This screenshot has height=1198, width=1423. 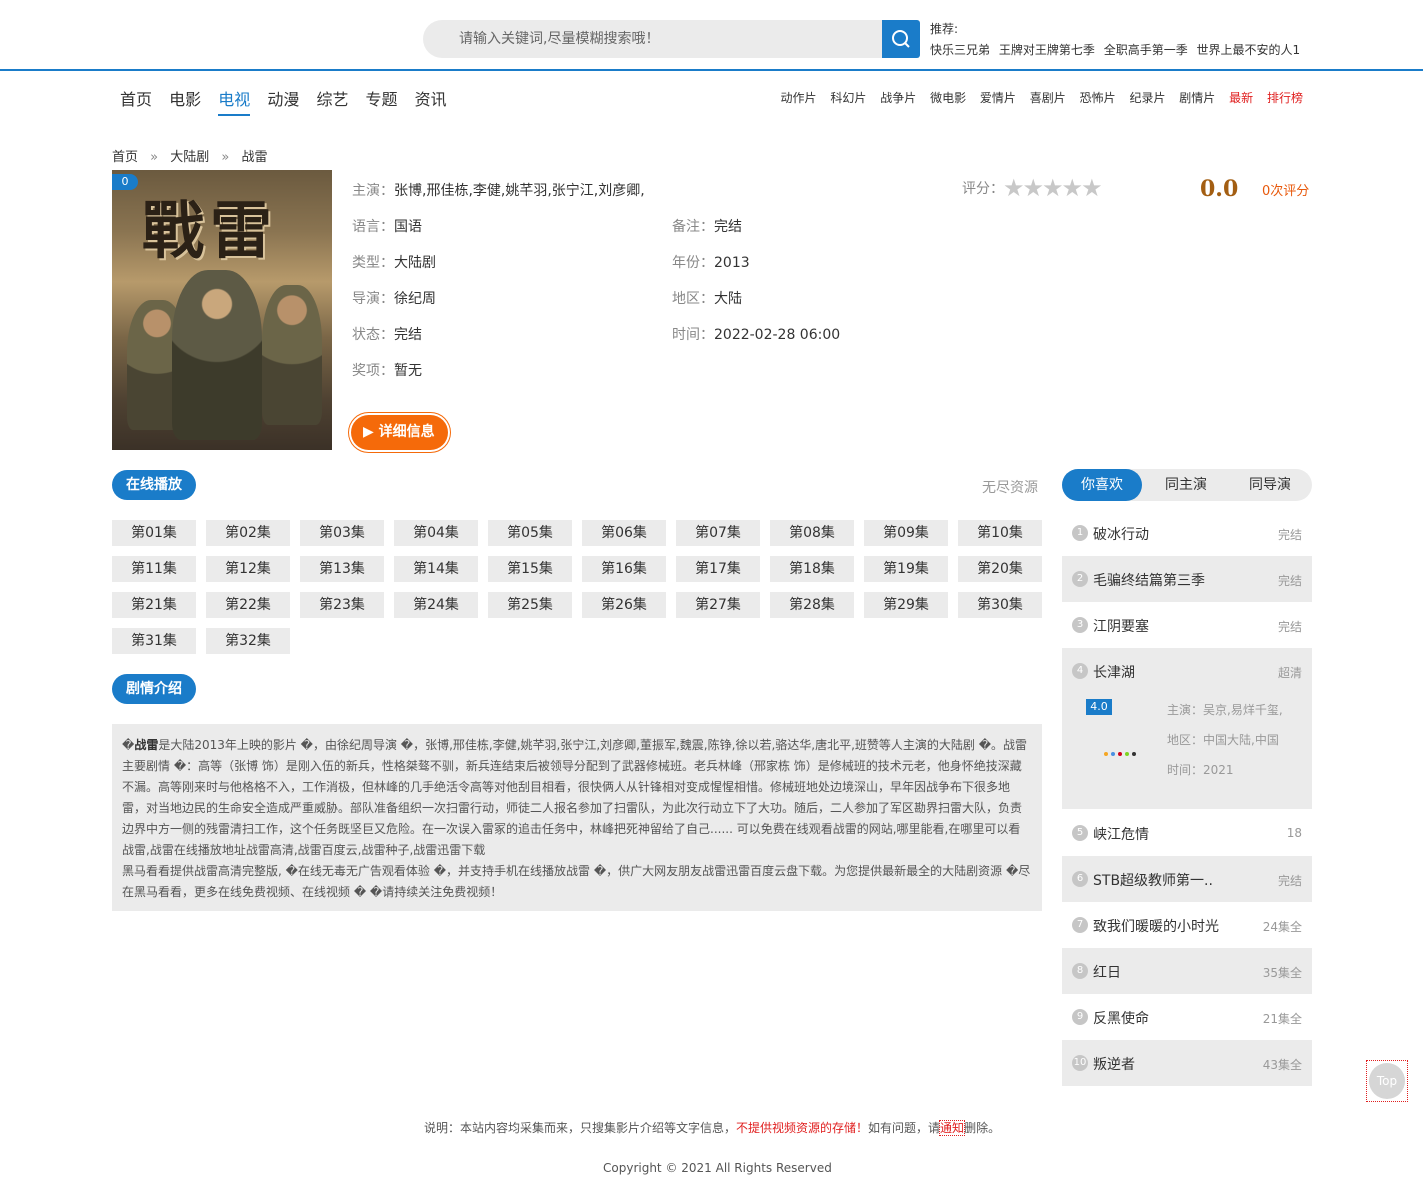 What do you see at coordinates (1010, 487) in the screenshot?
I see `play-source: 无尽资源` at bounding box center [1010, 487].